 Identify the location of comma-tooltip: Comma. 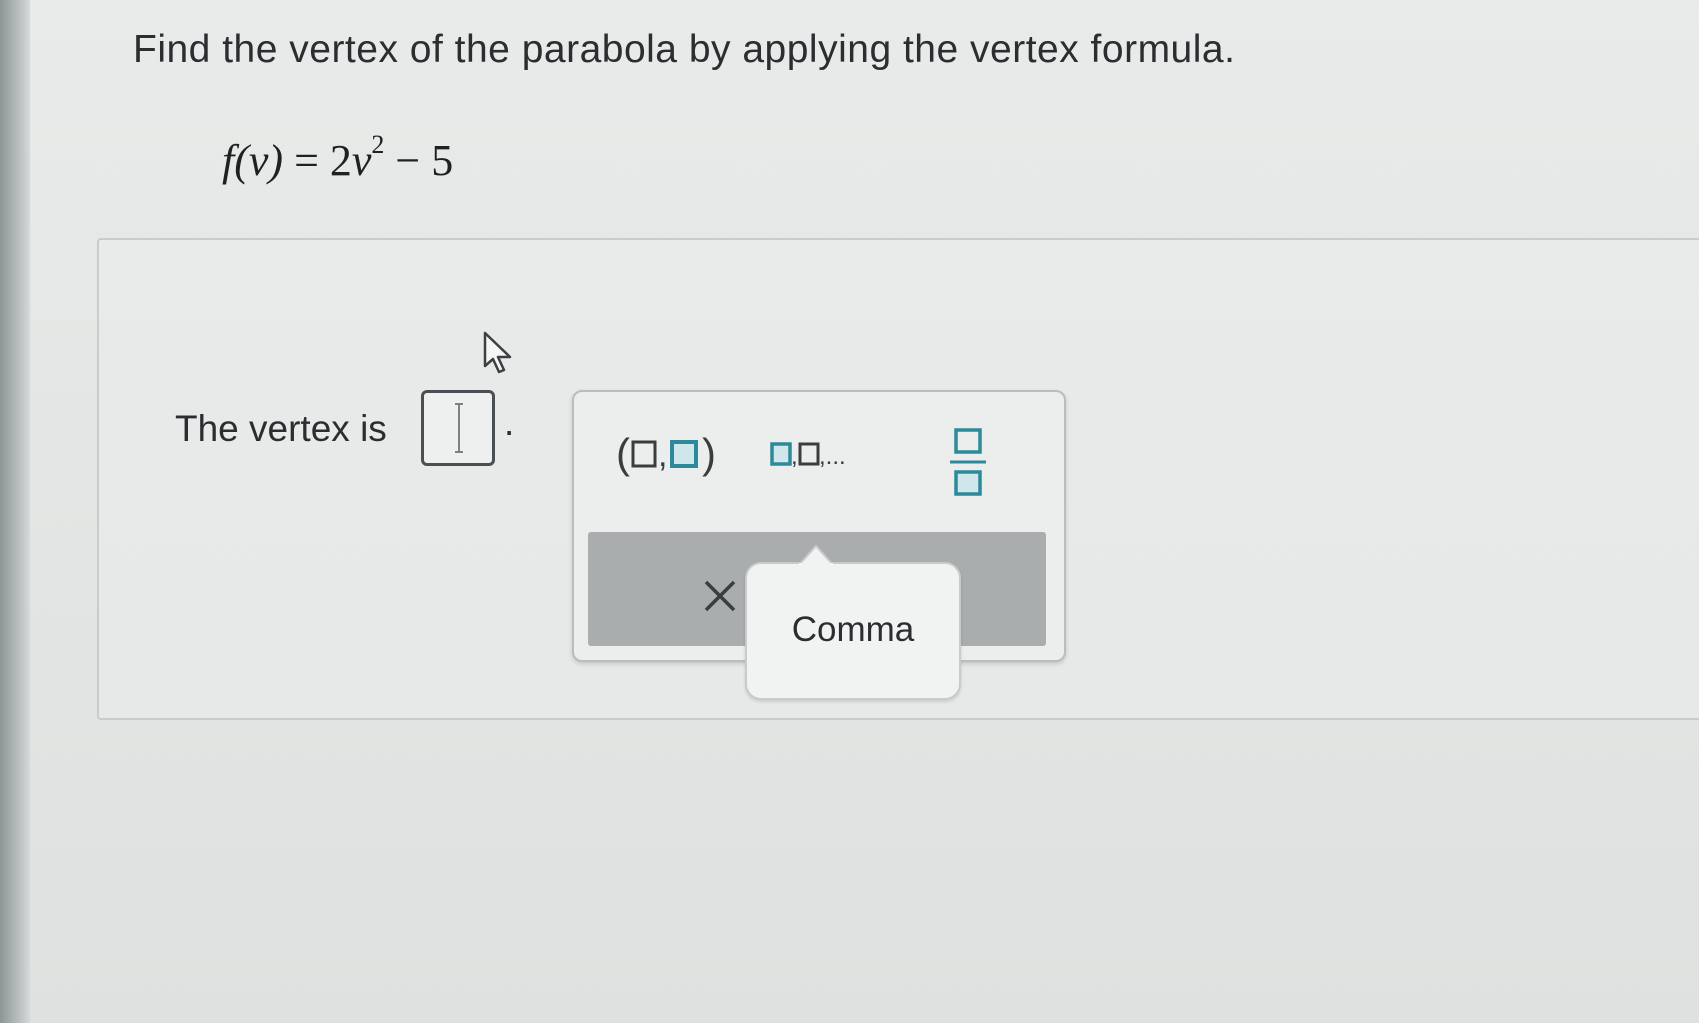
(853, 622).